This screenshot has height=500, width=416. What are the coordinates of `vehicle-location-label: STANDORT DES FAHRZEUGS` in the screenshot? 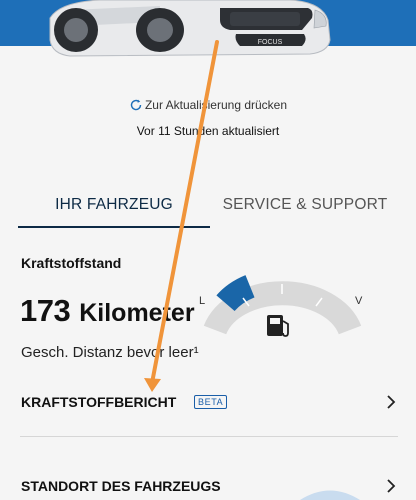 It's located at (121, 486).